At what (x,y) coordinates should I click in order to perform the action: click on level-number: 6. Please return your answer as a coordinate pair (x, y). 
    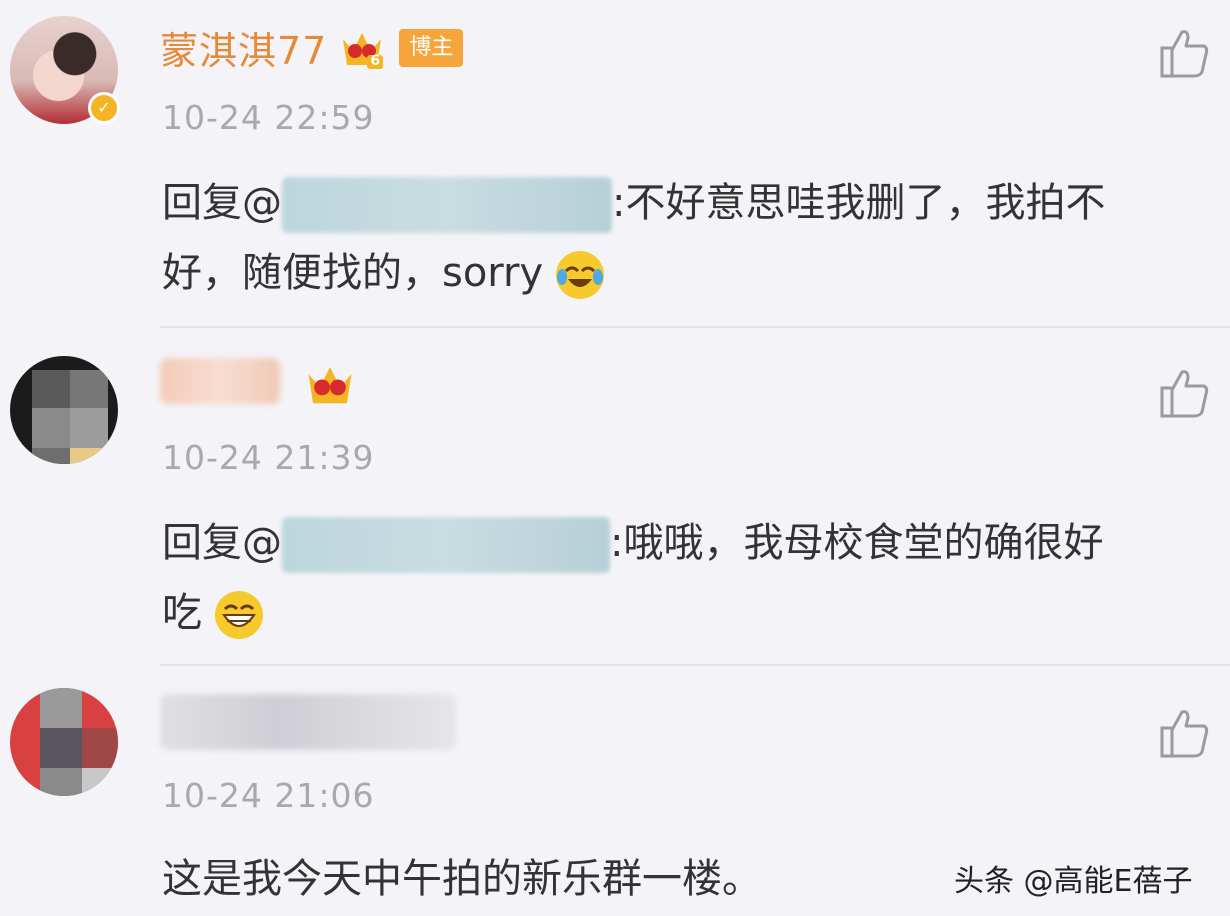
    Looking at the image, I should click on (375, 60).